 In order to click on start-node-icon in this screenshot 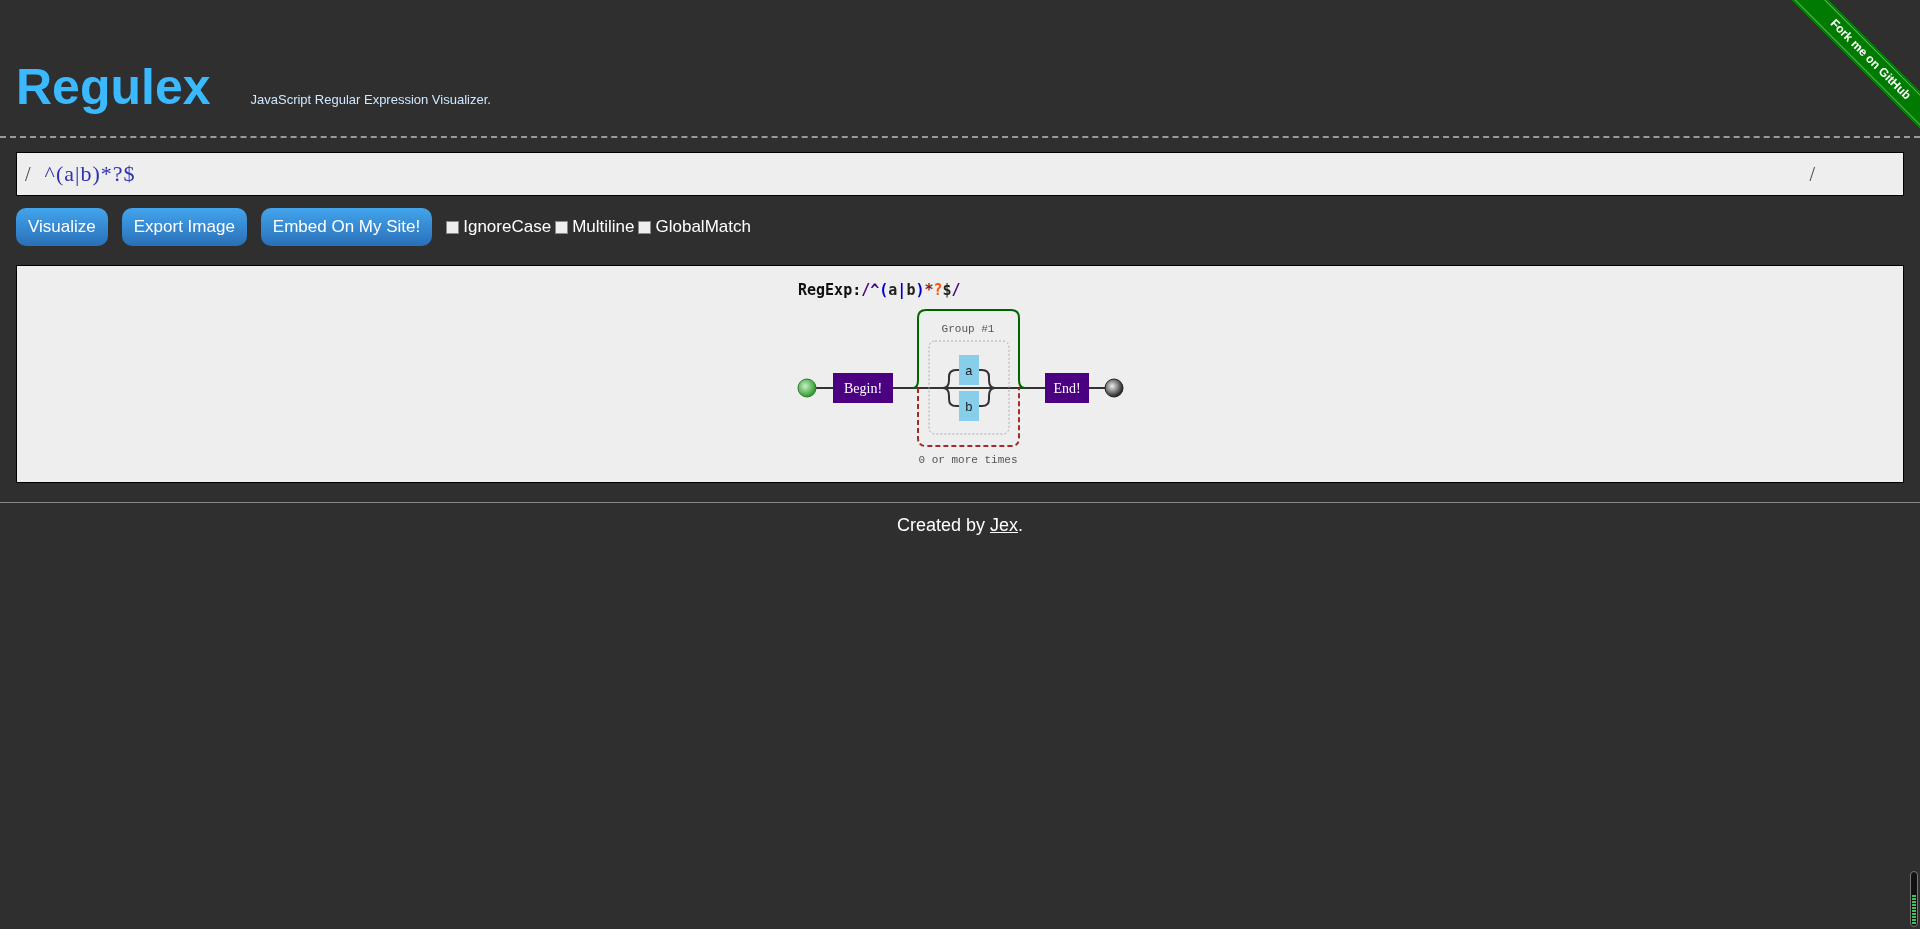, I will do `click(807, 388)`.